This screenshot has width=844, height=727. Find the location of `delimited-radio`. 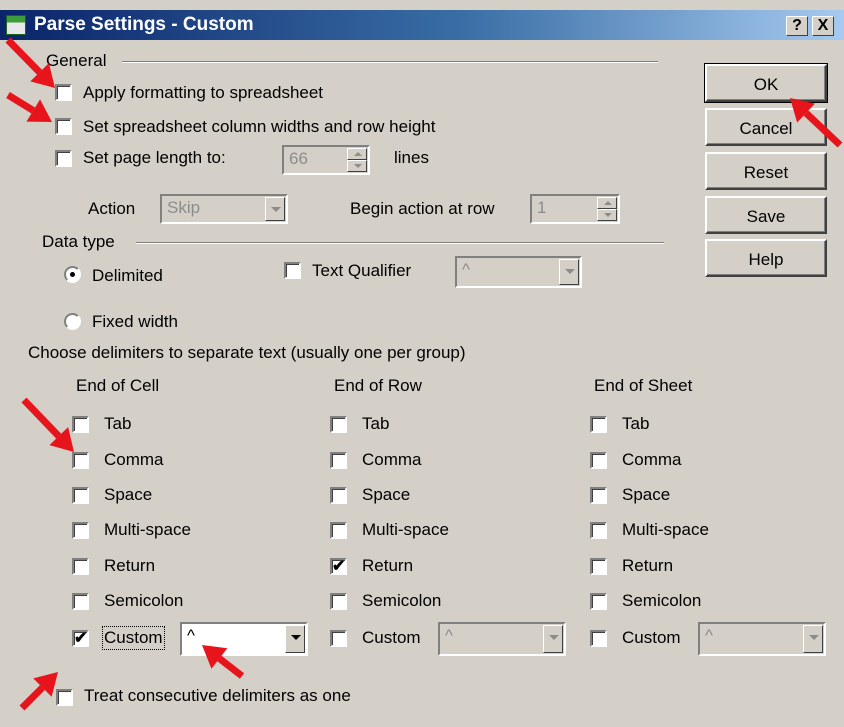

delimited-radio is located at coordinates (72, 274).